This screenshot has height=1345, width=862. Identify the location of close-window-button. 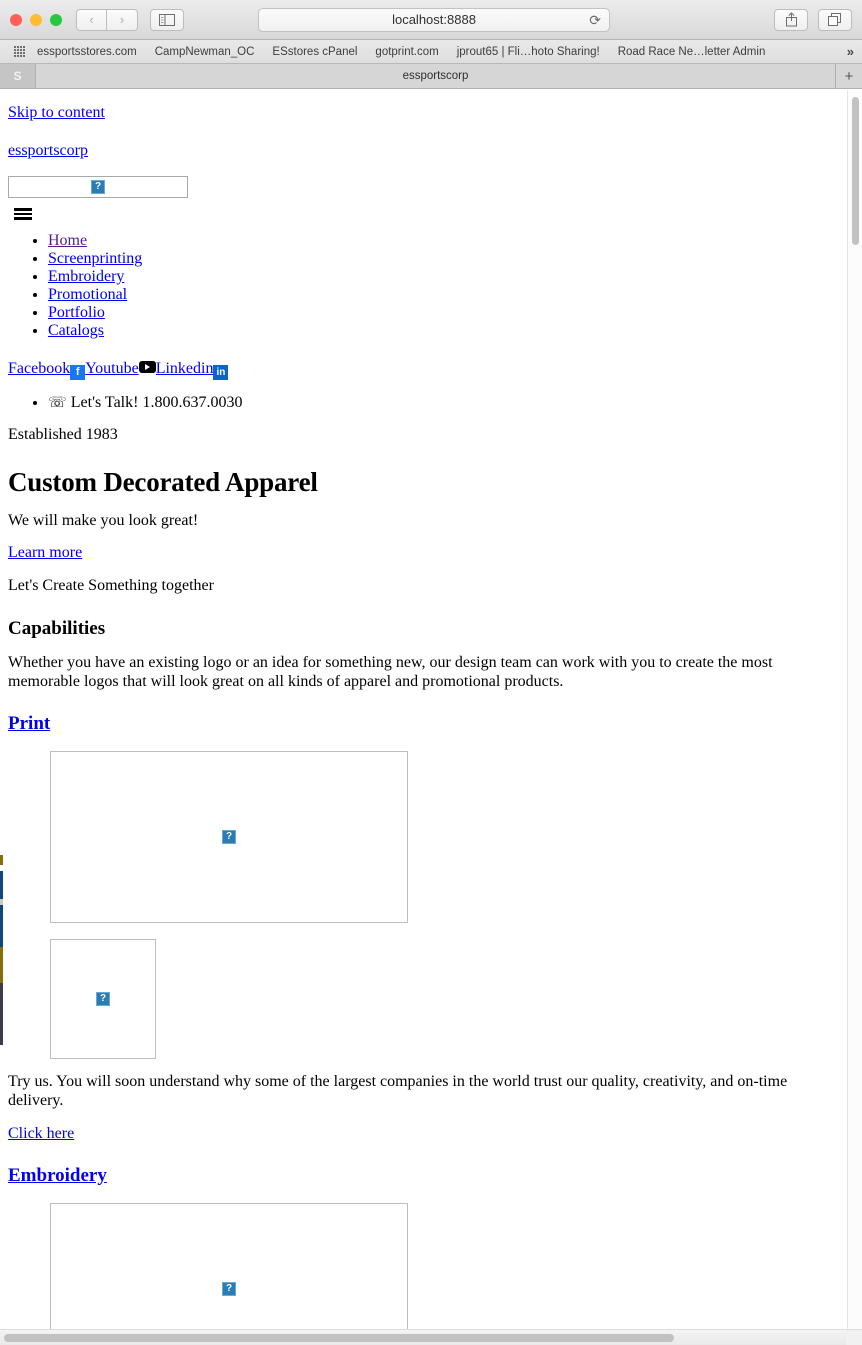
(16, 19).